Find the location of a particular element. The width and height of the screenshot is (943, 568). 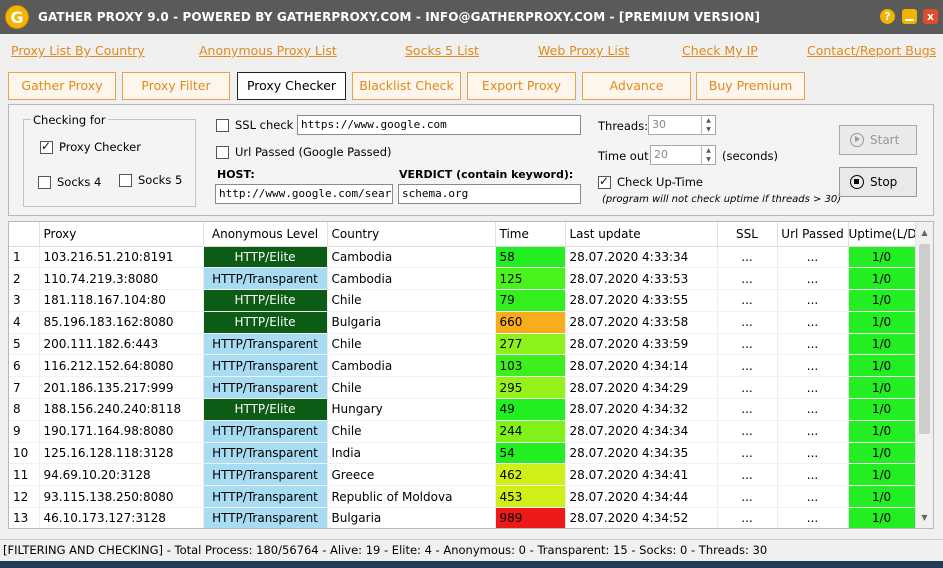

last-update-cell: 28.07.2020 4:34:35 is located at coordinates (641, 453).